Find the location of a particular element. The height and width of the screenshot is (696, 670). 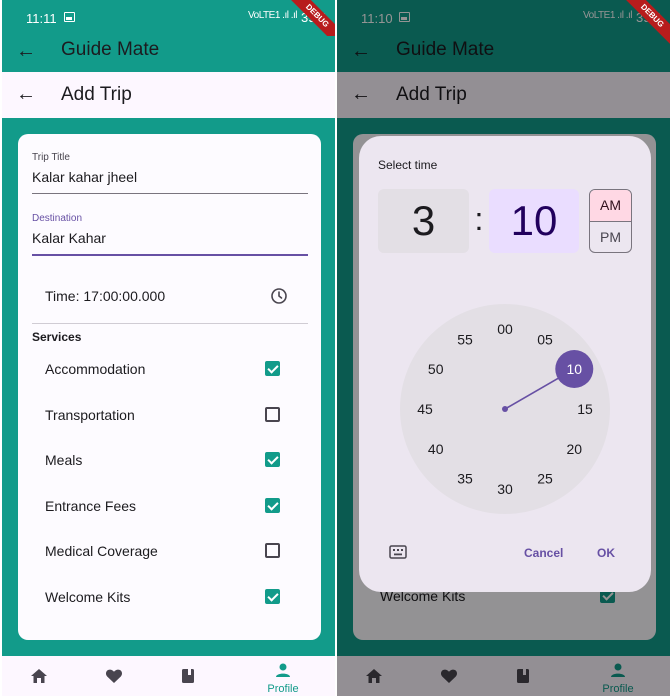

ok-button: OK is located at coordinates (606, 553).